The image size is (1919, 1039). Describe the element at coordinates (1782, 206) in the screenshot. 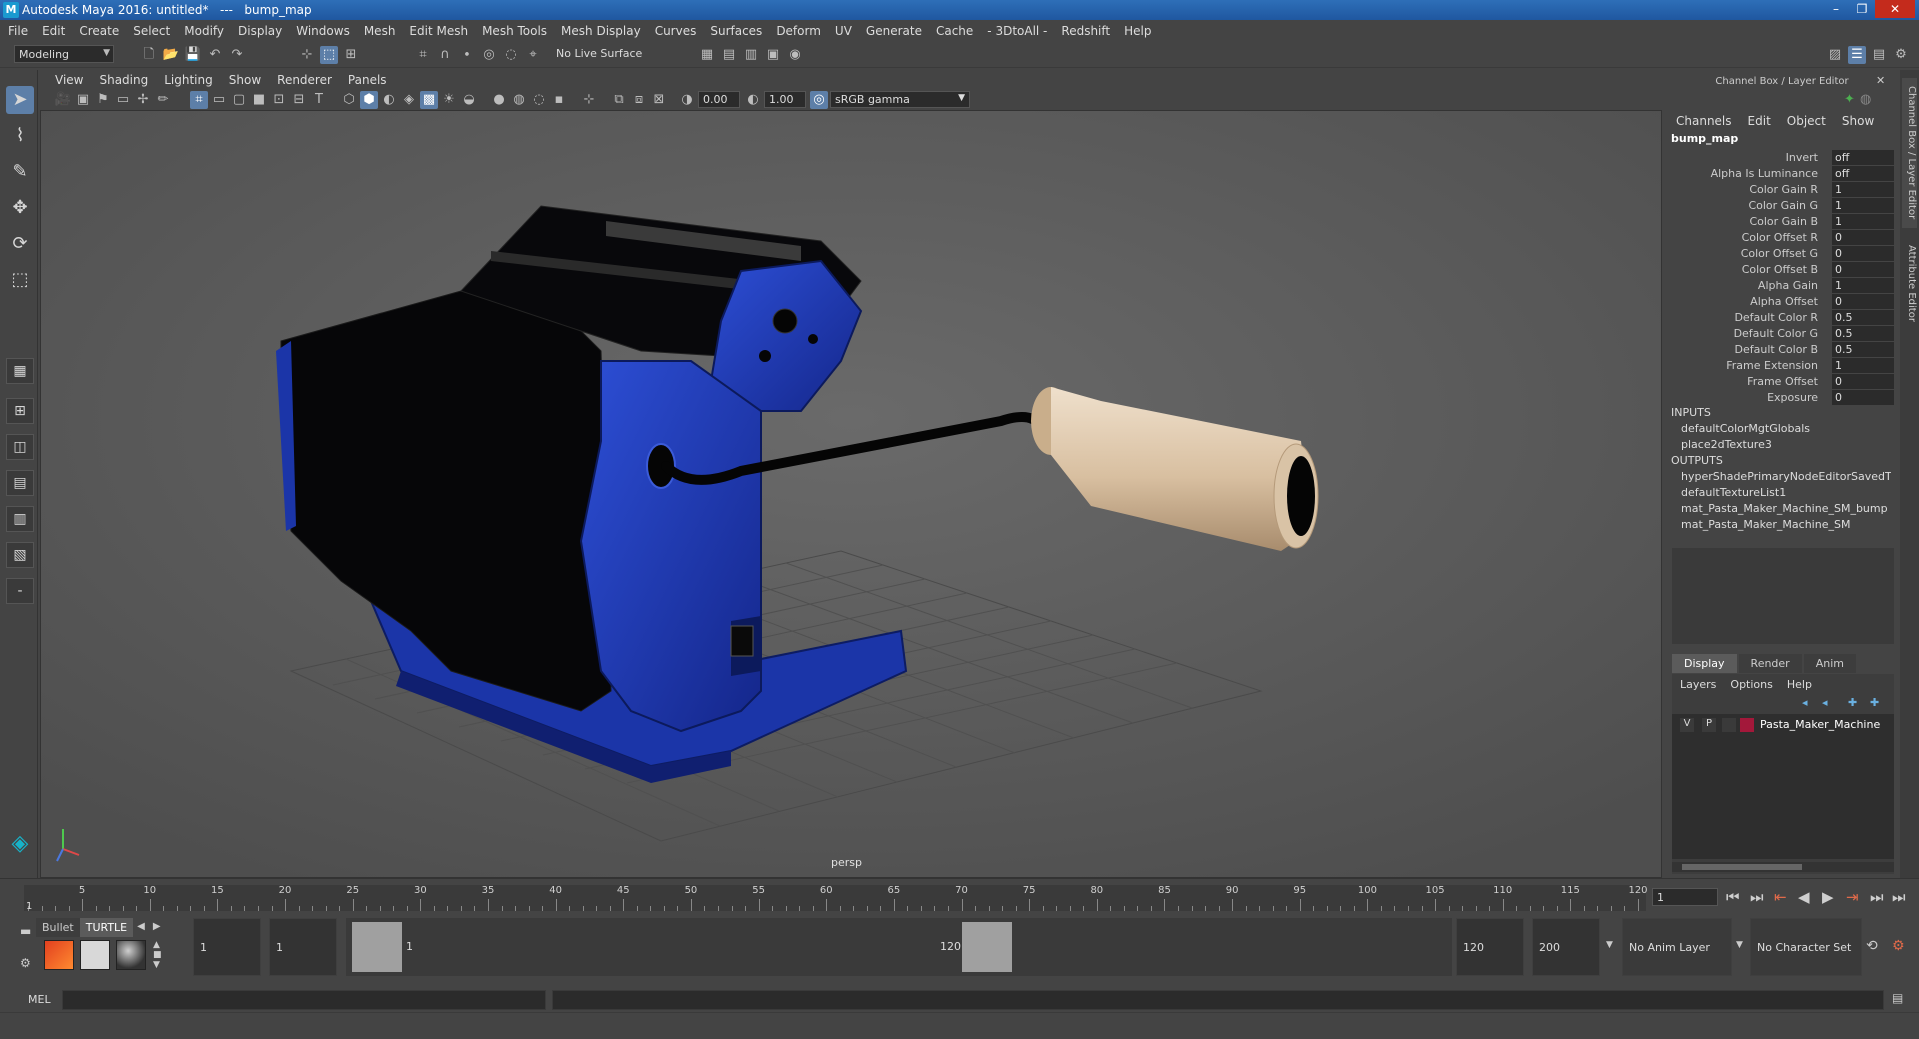

I see `attr-row: Color Gain G 1` at that location.